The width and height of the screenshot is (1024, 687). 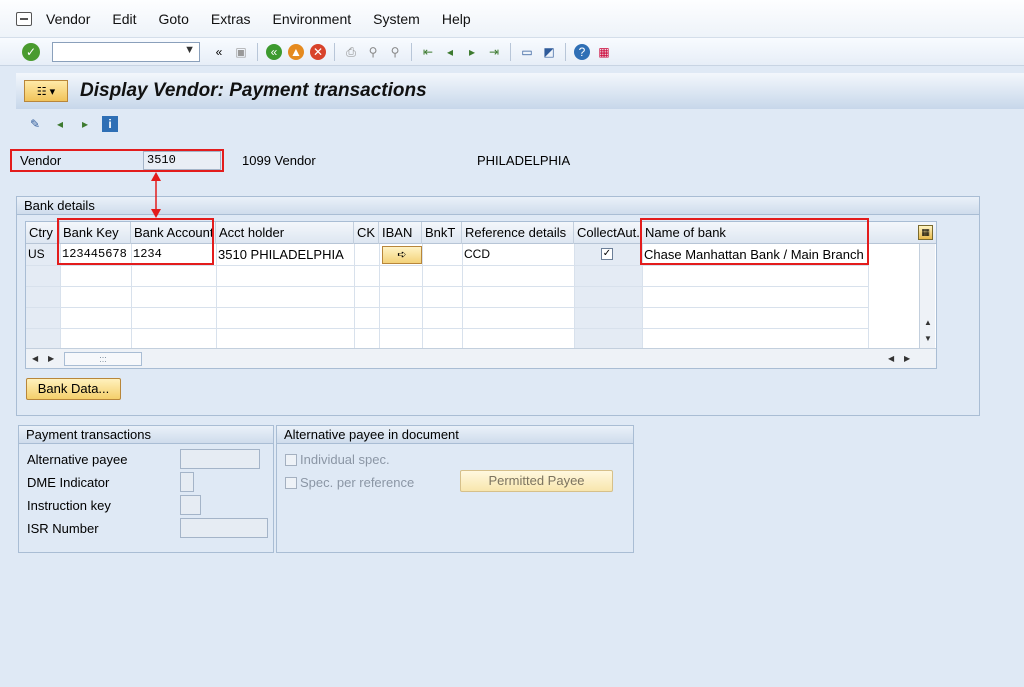 I want to click on individual-spec-checkbox, so click(x=291, y=460).